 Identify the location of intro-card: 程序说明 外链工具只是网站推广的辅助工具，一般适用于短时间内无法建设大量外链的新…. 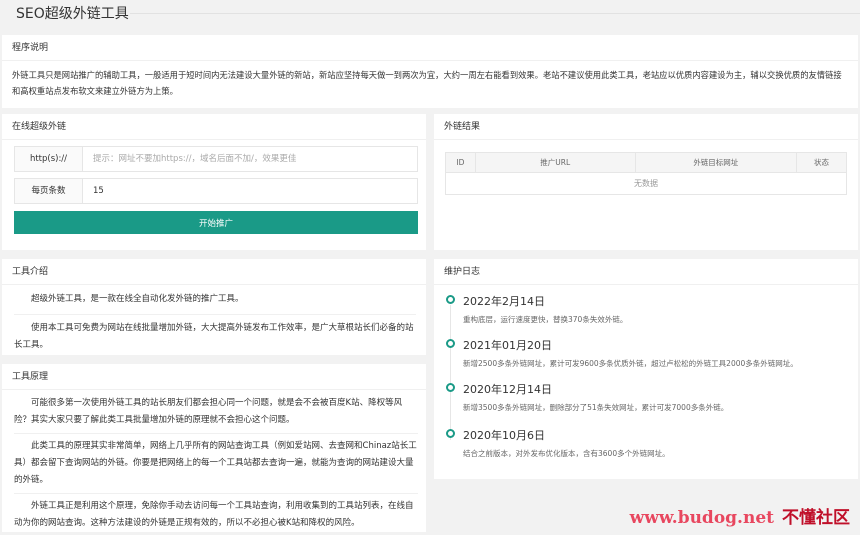
(430, 71).